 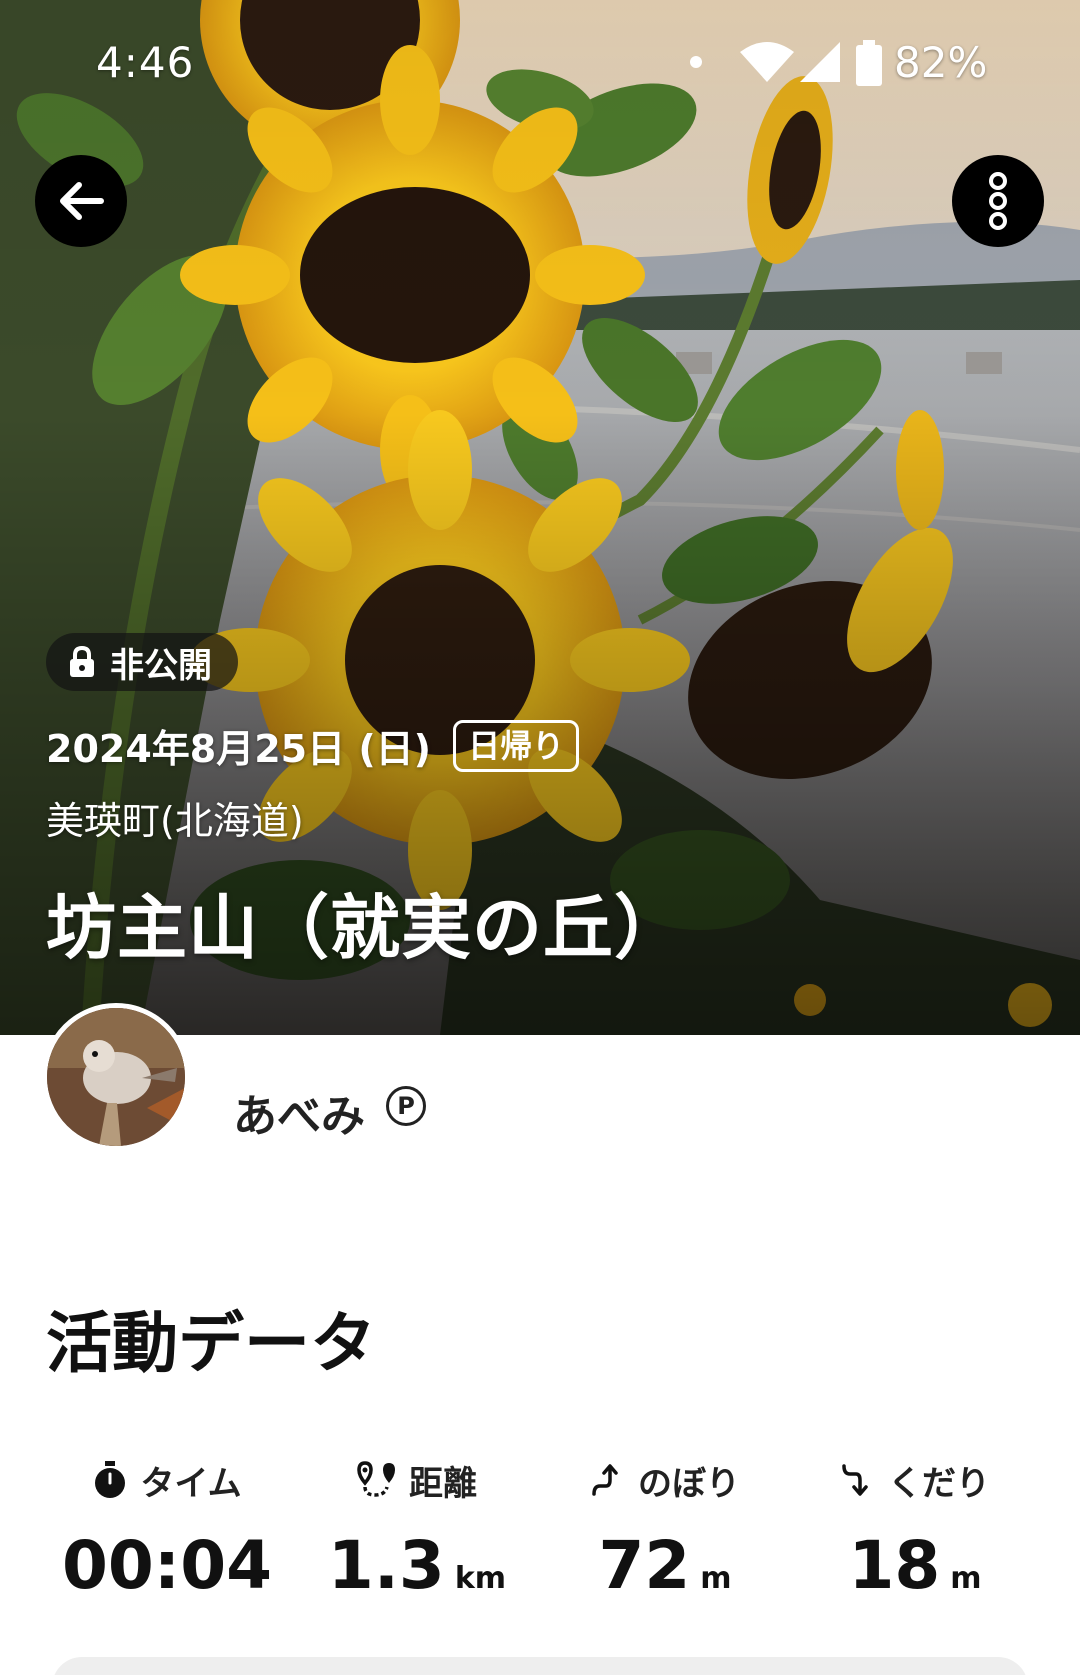 I want to click on visibility-badge: 非公開, so click(x=142, y=662).